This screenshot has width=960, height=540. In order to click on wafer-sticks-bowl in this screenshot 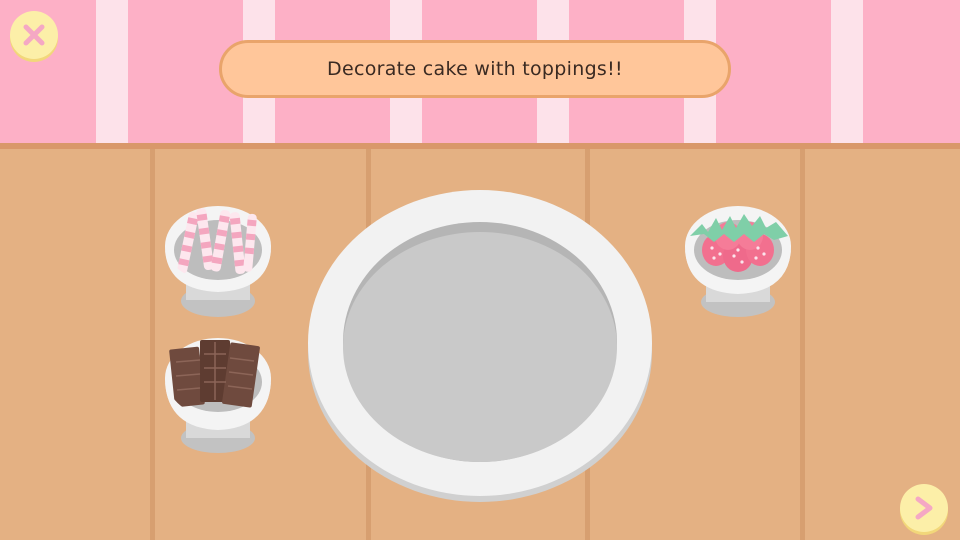, I will do `click(220, 260)`.